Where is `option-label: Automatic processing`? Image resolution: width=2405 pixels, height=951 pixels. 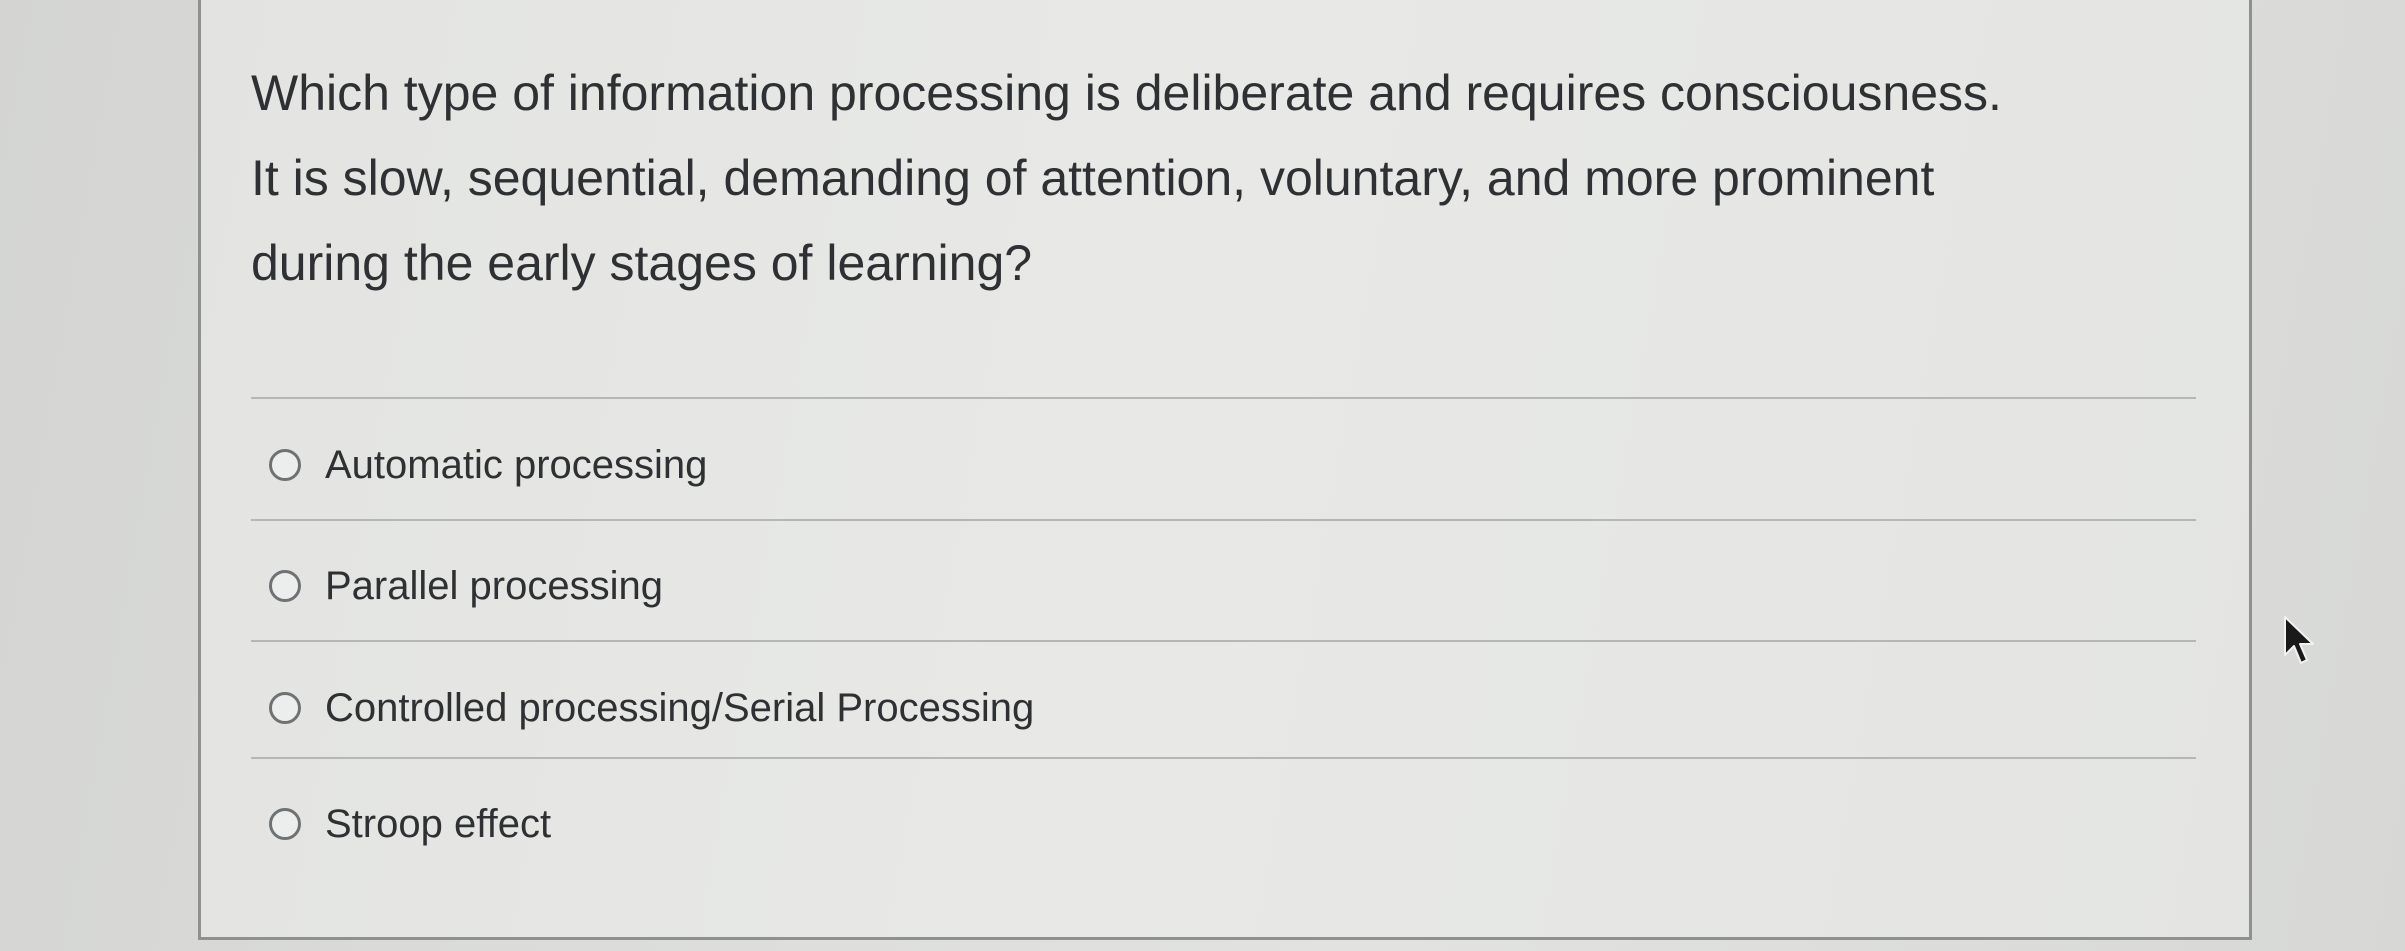 option-label: Automatic processing is located at coordinates (516, 464).